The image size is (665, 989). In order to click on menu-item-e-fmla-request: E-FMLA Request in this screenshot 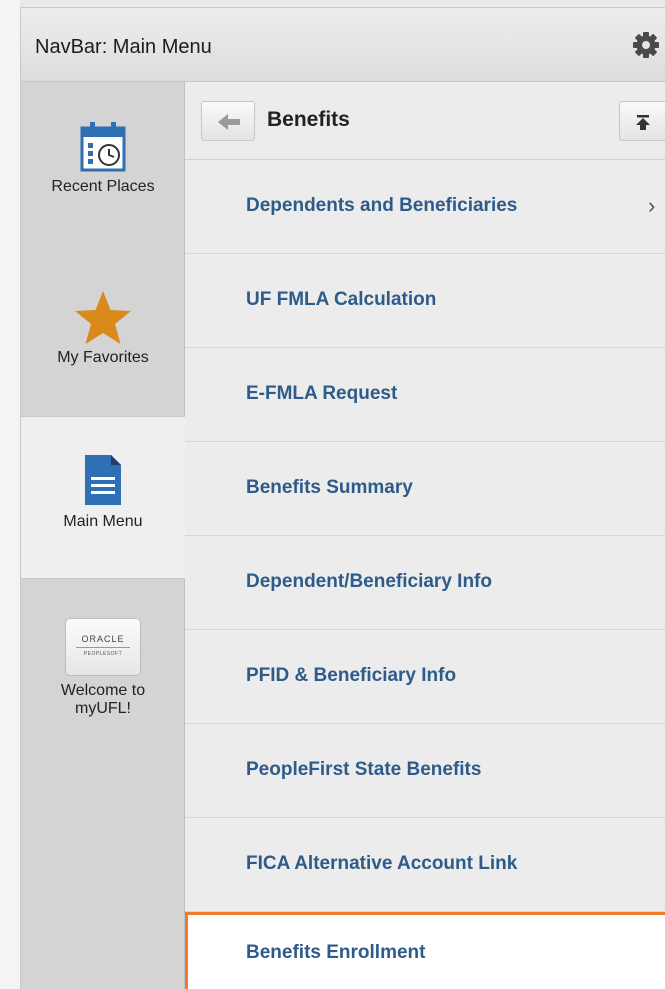, I will do `click(425, 395)`.